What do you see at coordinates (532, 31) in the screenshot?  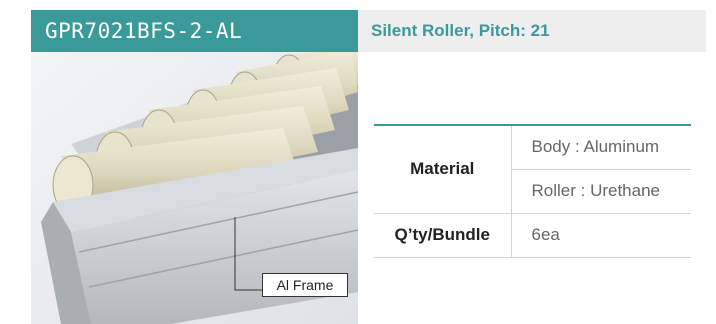 I see `product-subtitle: Silent Roller, Pitch: 21` at bounding box center [532, 31].